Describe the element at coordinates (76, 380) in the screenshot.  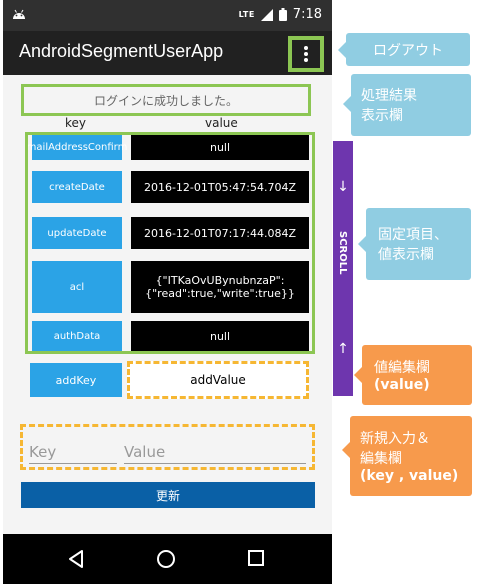
I see `add-key-button: addKey` at that location.